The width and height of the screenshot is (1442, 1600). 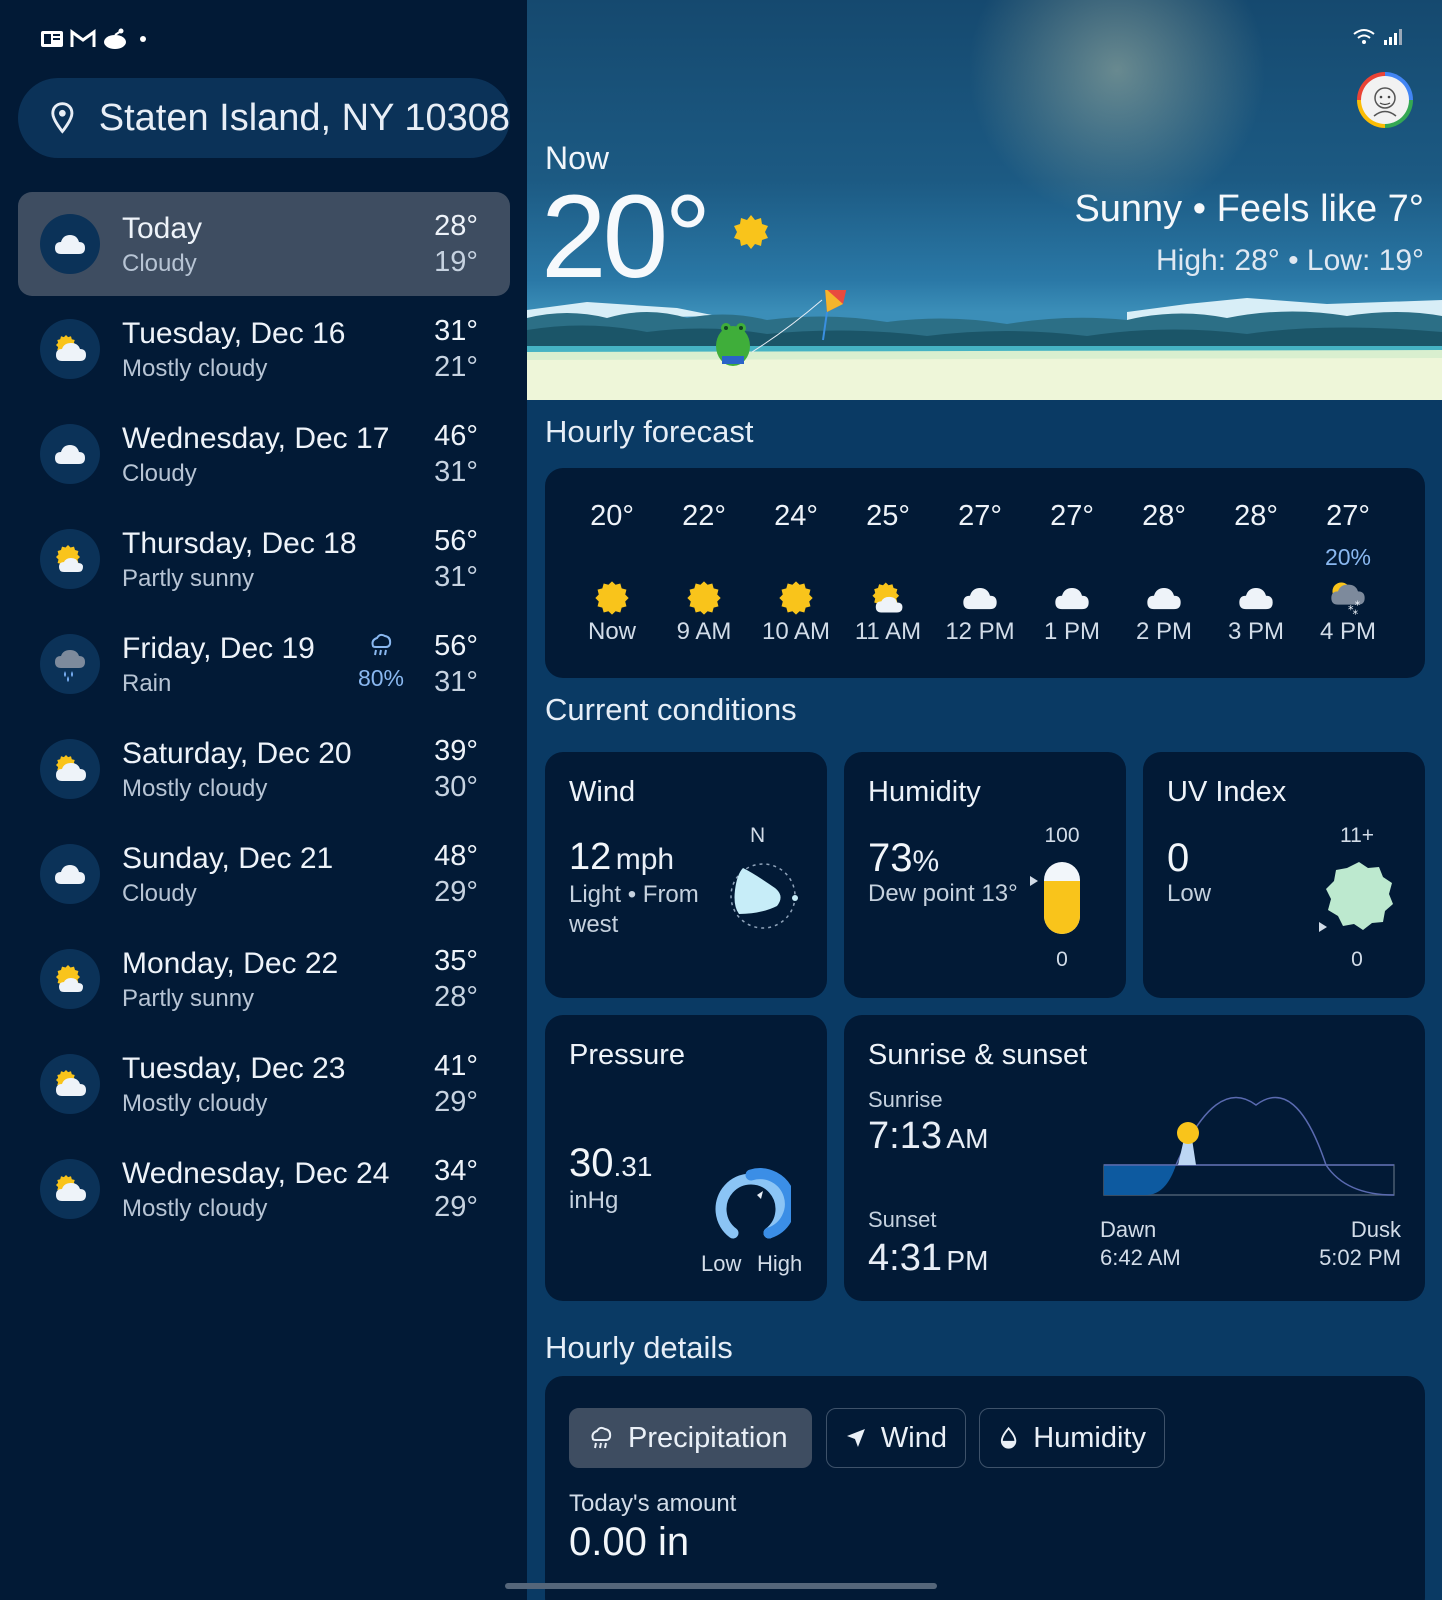 I want to click on todays-amount-label: Today's amount, so click(x=653, y=1503).